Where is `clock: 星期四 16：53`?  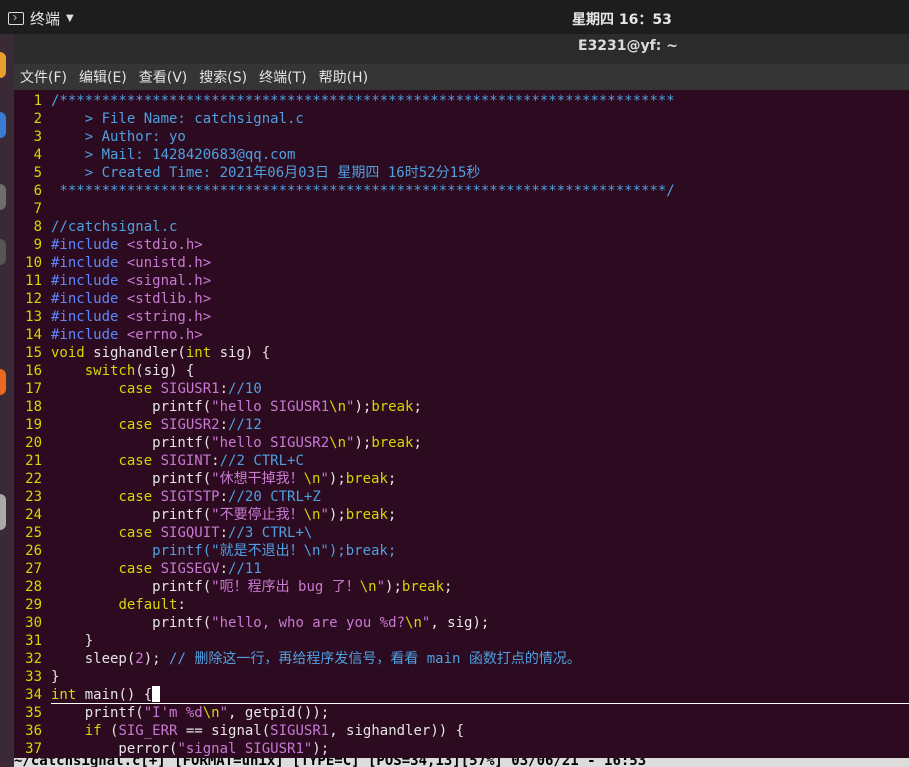
clock: 星期四 16：53 is located at coordinates (622, 19).